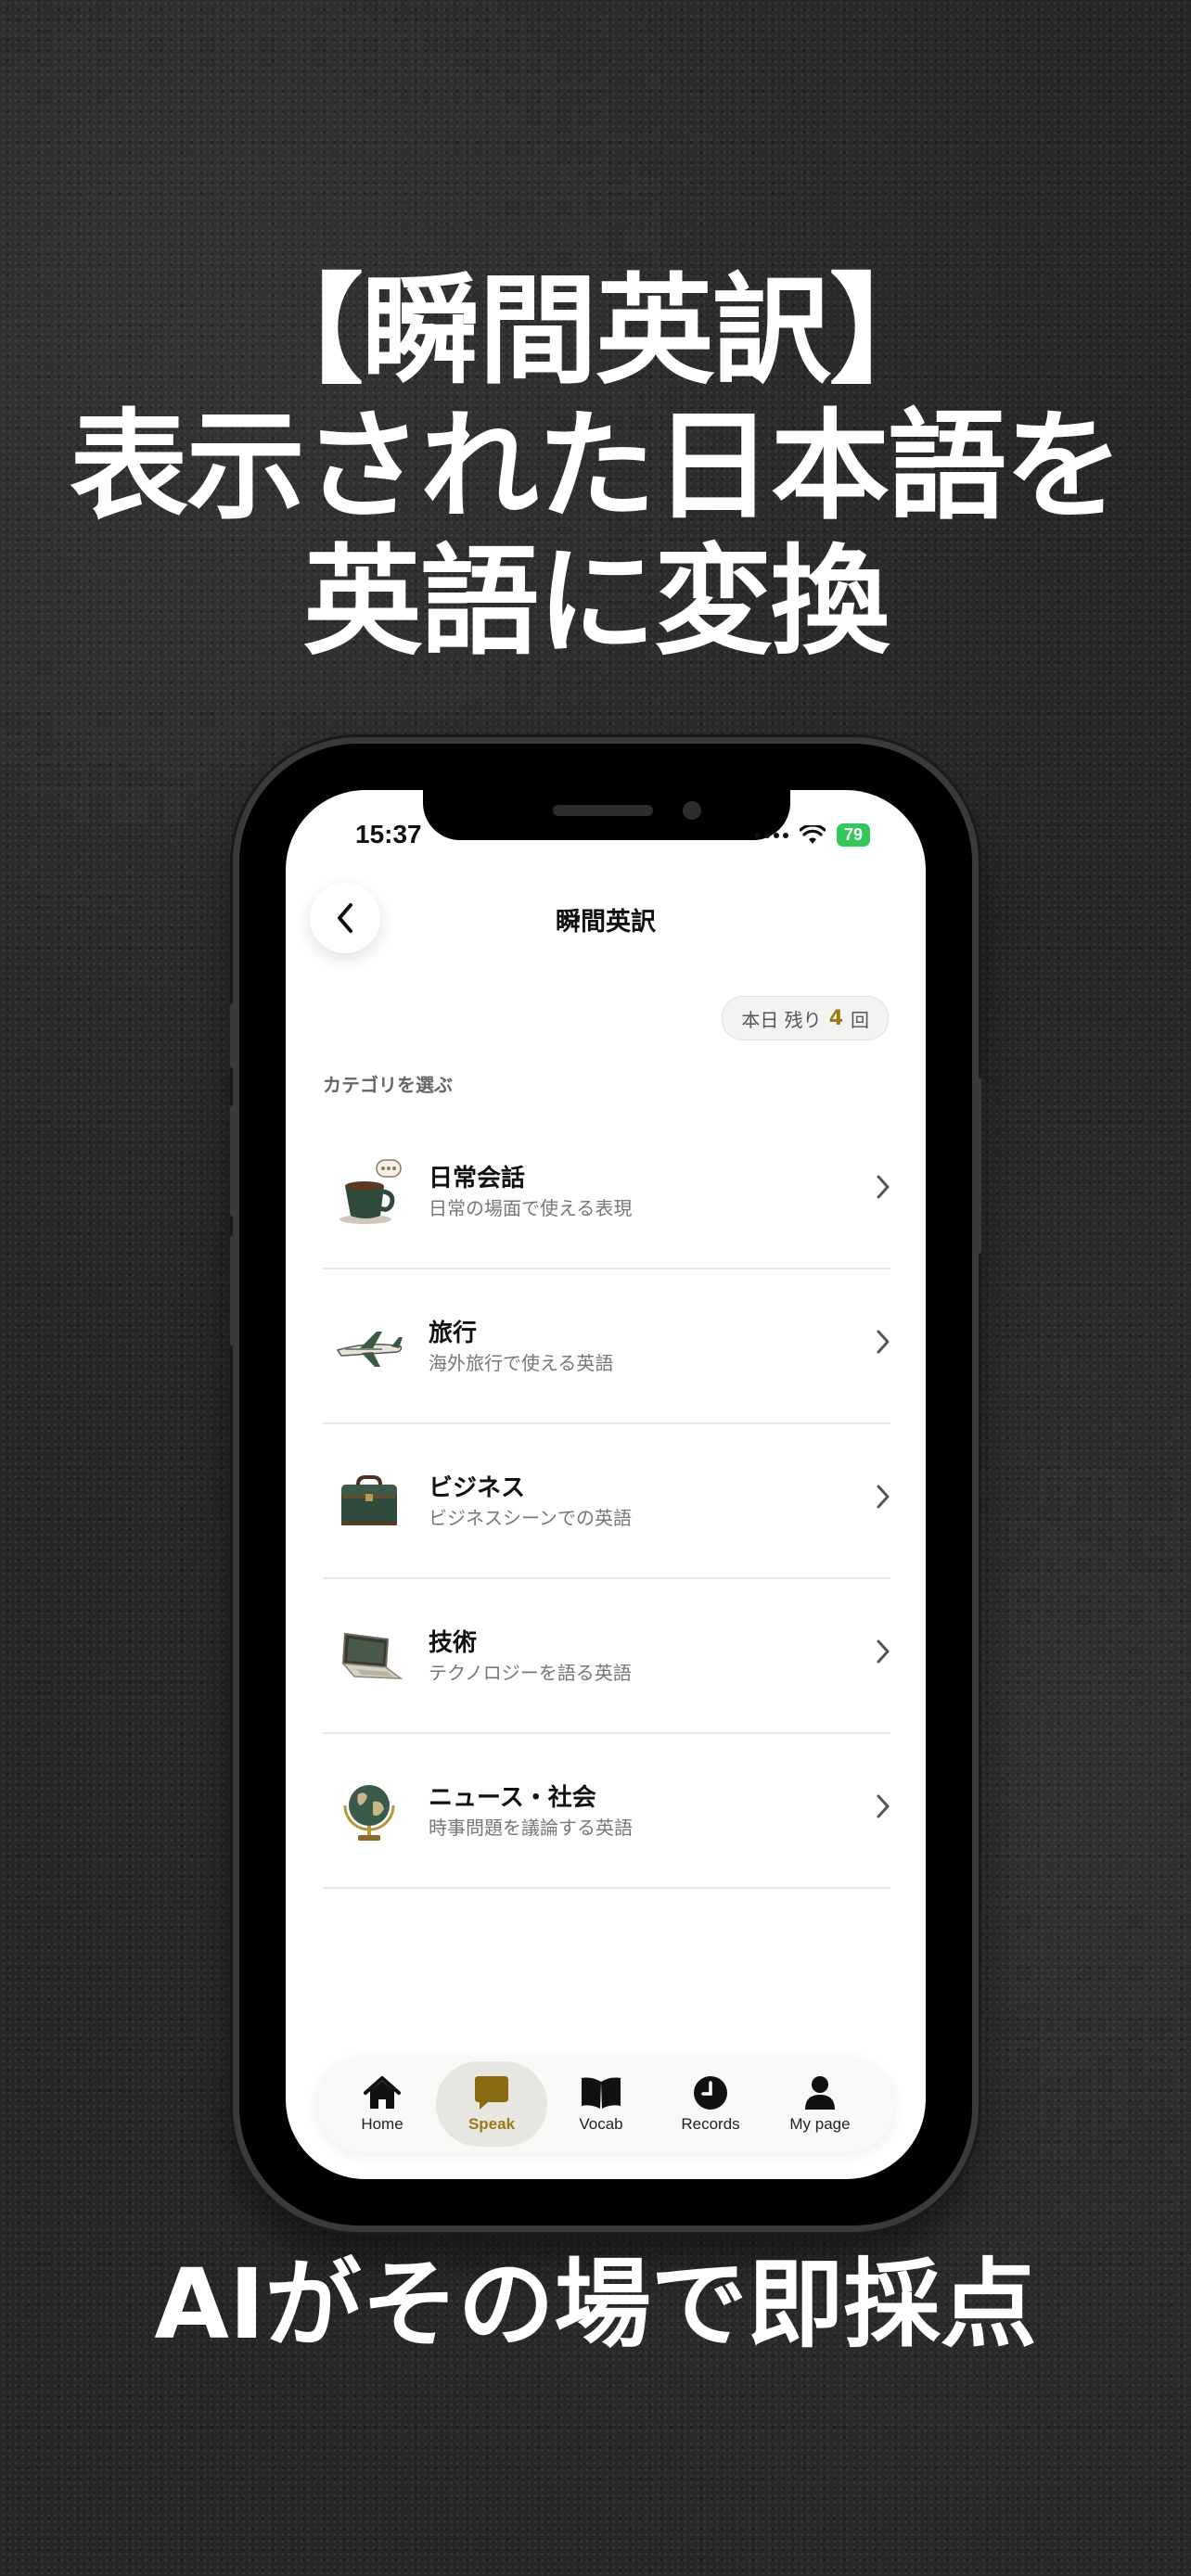  I want to click on tab-label: Records, so click(710, 2124).